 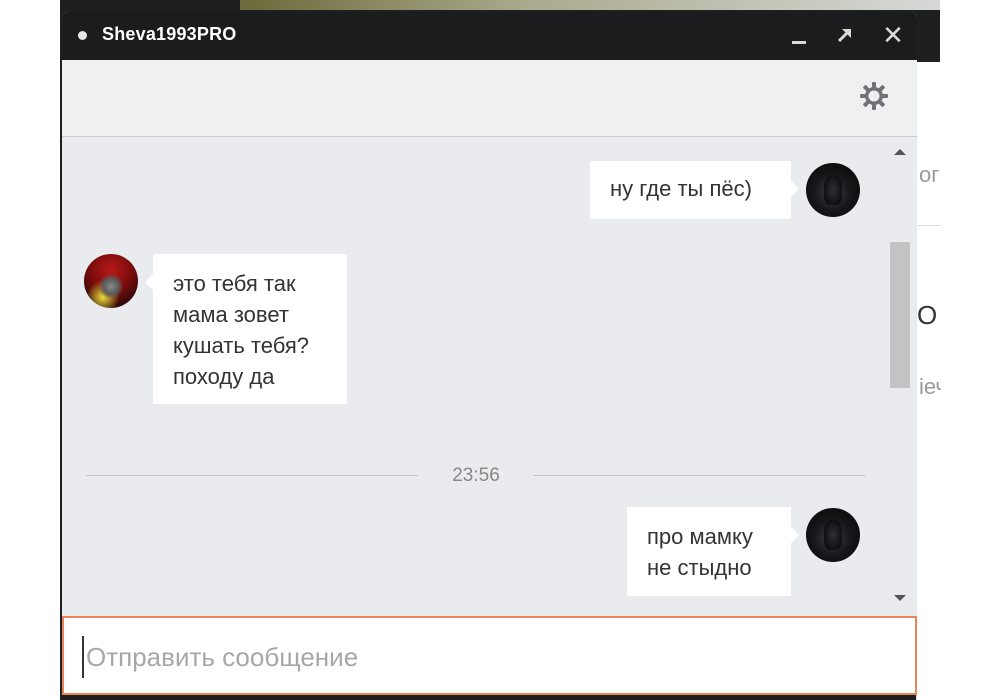 I want to click on background-text-fragment: ог, so click(x=929, y=174).